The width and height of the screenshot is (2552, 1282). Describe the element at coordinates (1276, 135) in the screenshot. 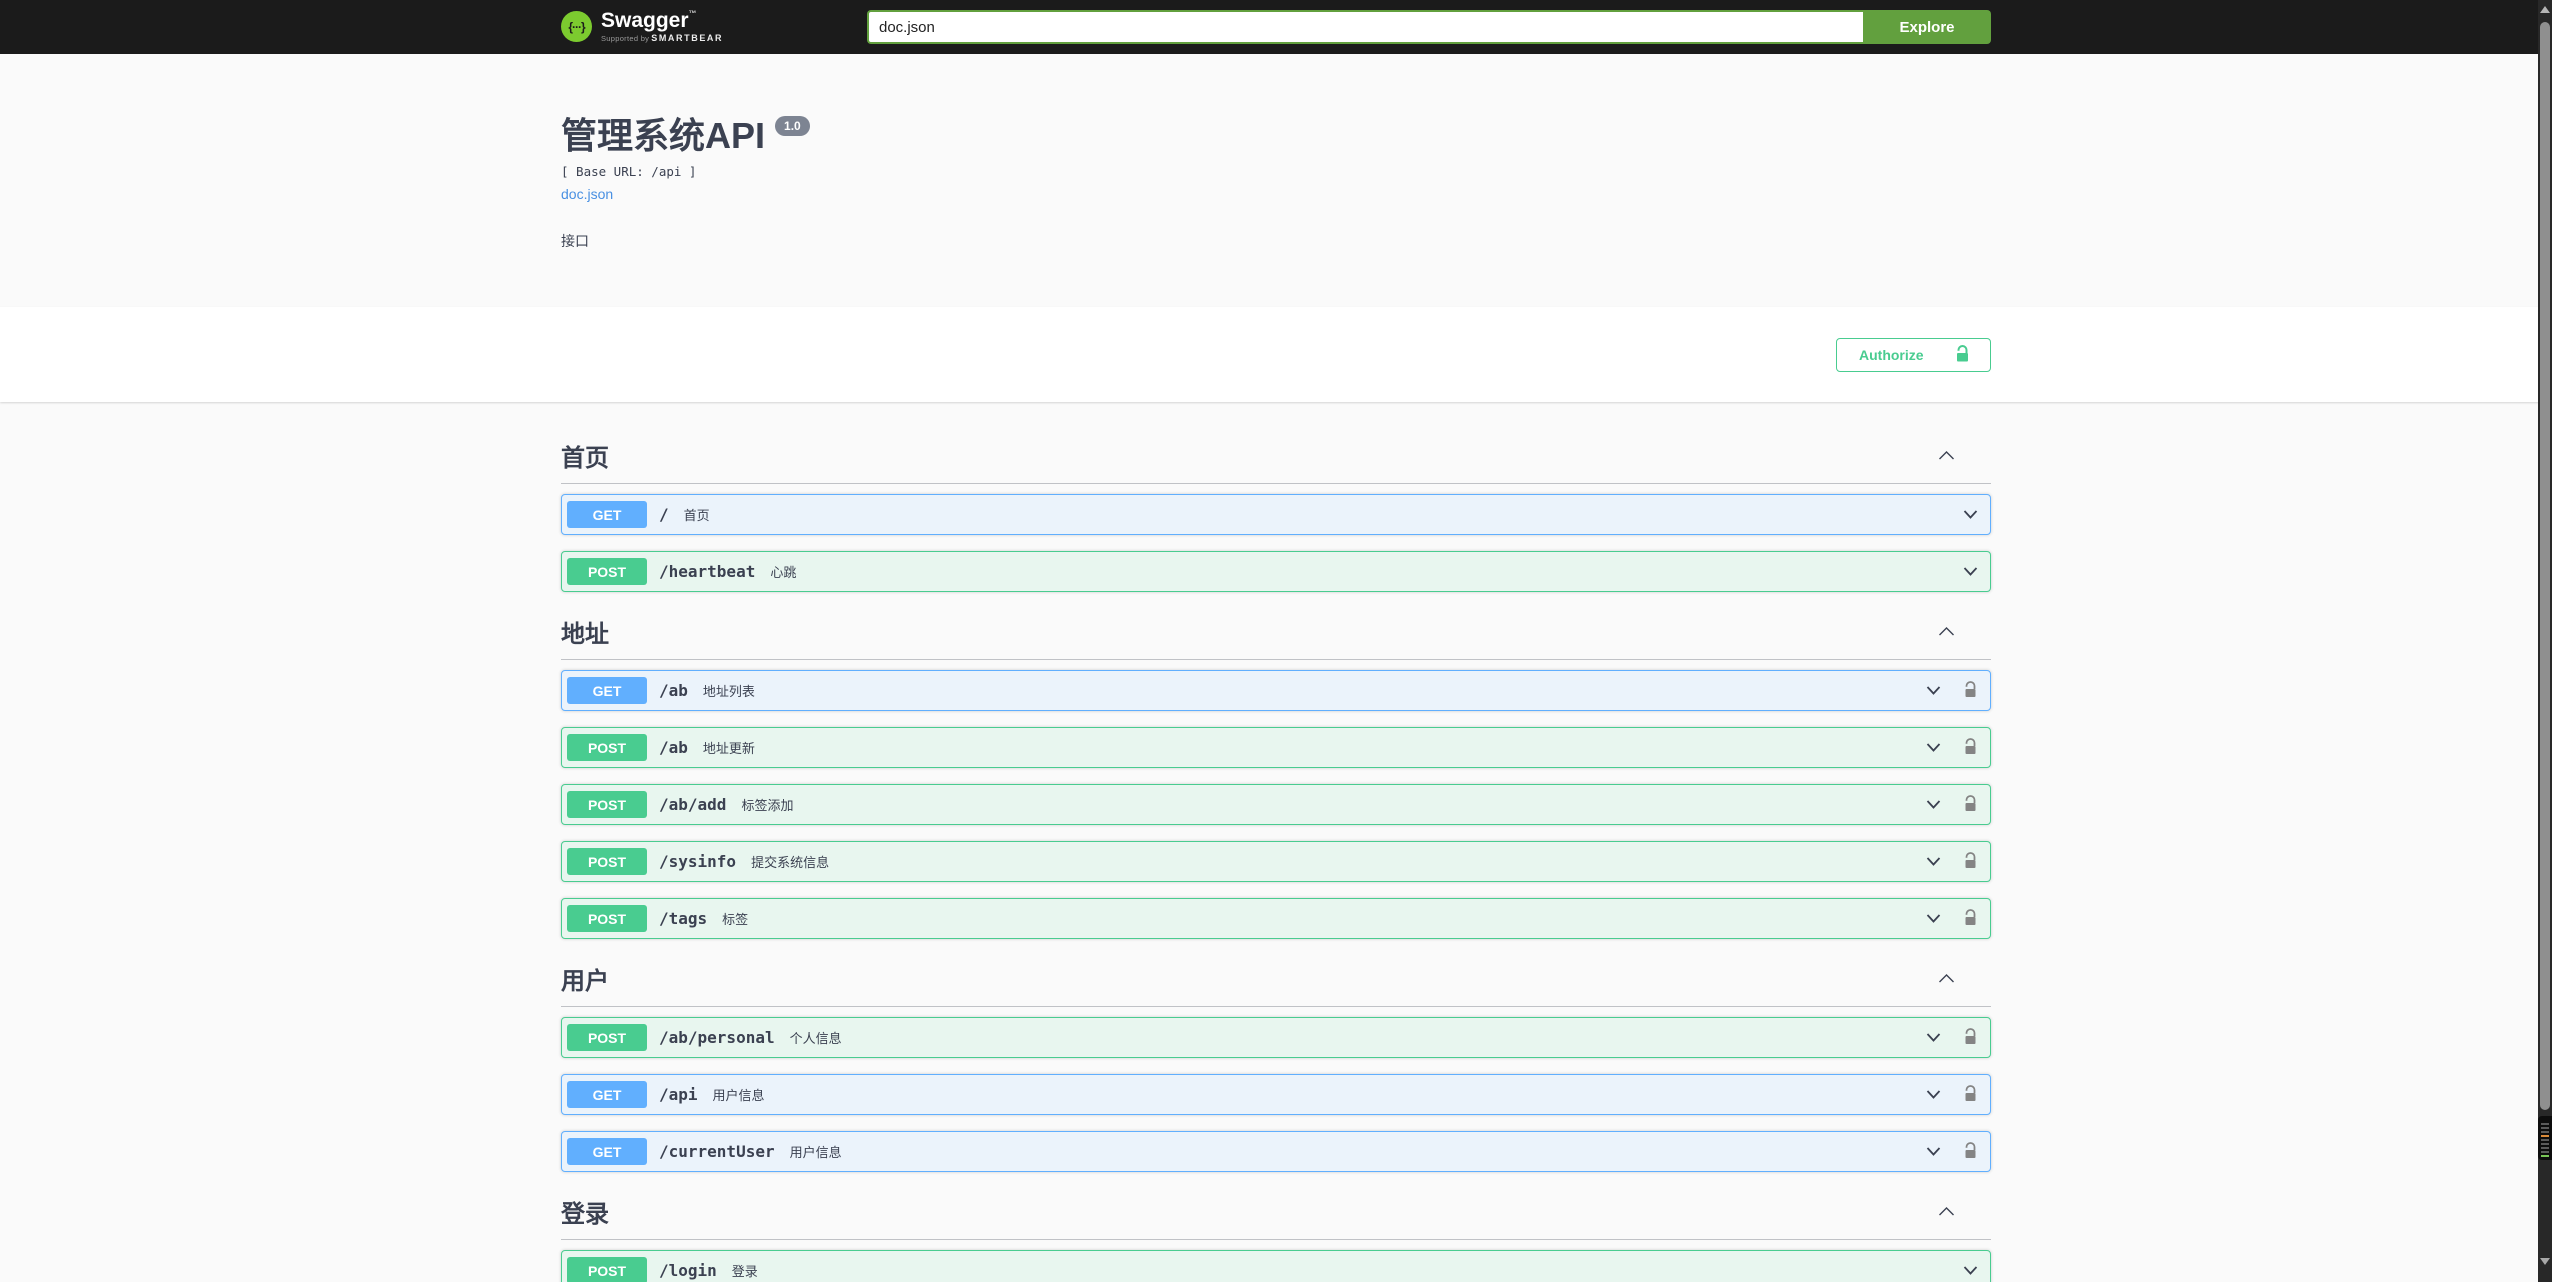

I see `page-title: 管理系统API 1.0` at that location.